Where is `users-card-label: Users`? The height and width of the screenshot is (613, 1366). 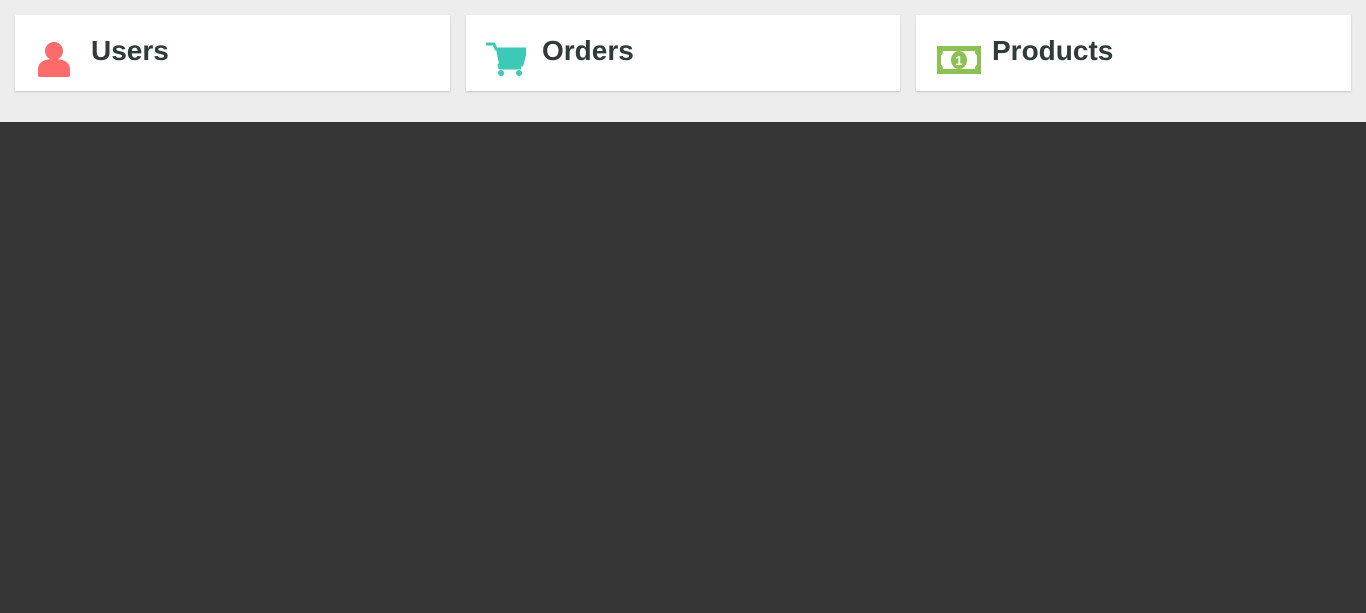 users-card-label: Users is located at coordinates (130, 50).